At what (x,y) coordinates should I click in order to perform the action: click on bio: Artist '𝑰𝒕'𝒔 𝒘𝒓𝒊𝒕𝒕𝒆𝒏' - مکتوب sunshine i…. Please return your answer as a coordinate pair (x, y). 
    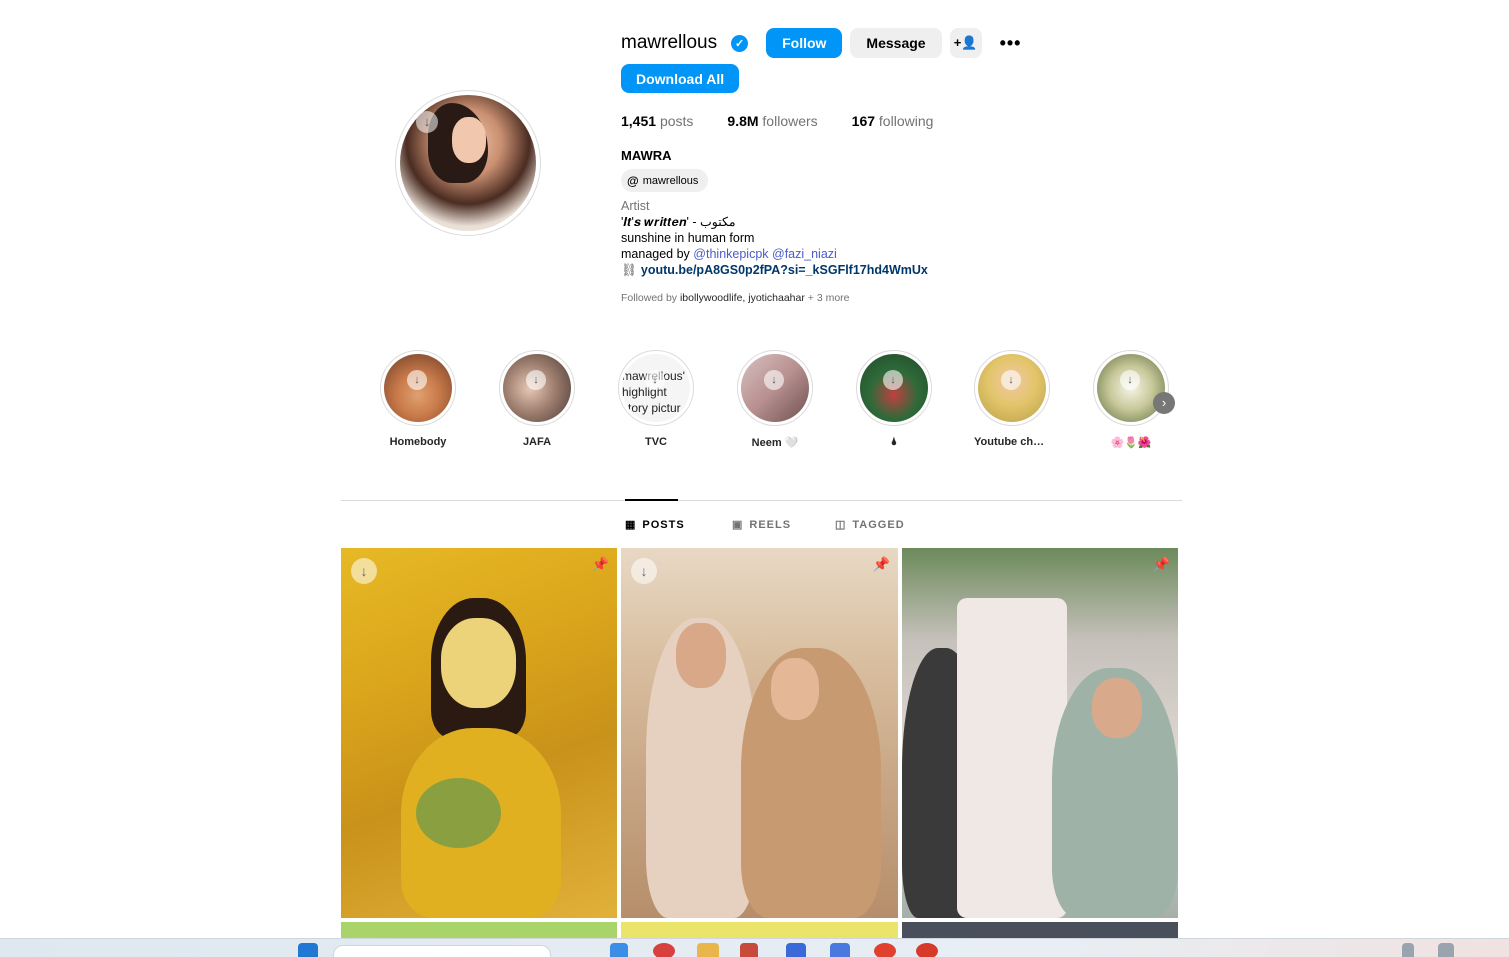
    Looking at the image, I should click on (774, 238).